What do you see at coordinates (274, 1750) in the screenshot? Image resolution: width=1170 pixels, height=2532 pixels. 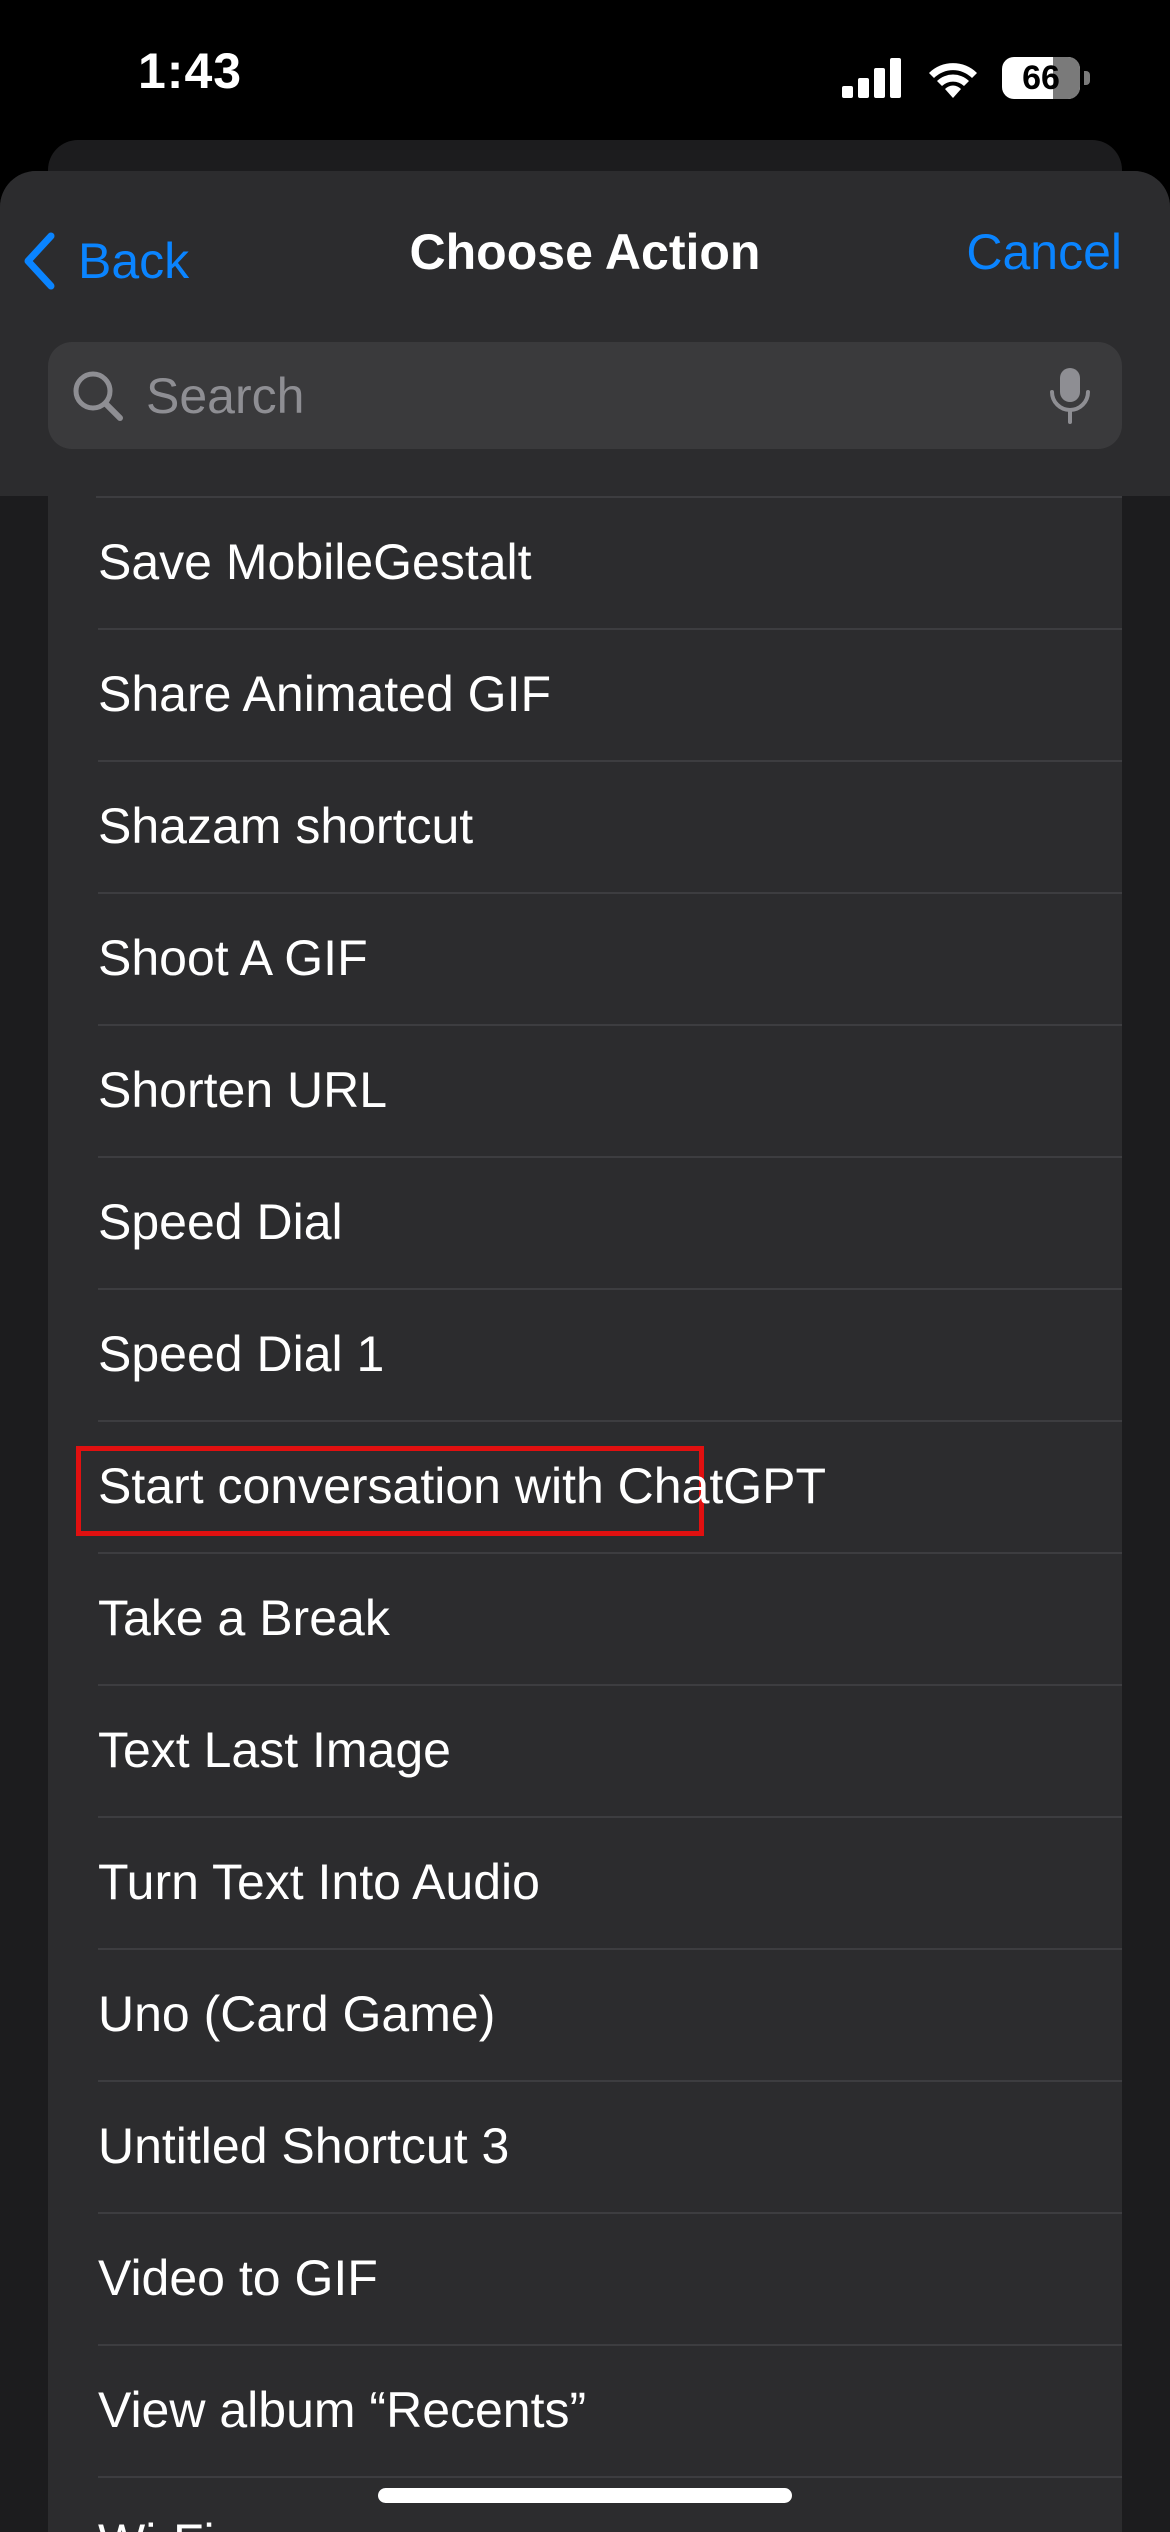 I see `list-item-label: Text Last Image` at bounding box center [274, 1750].